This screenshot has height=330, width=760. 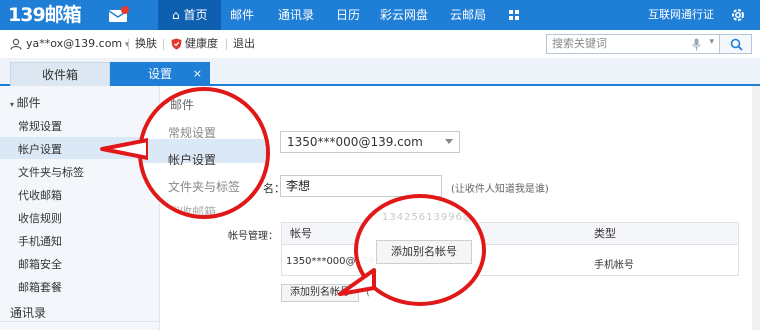 I want to click on search-input: 搜索关键词 ▾, so click(x=633, y=44).